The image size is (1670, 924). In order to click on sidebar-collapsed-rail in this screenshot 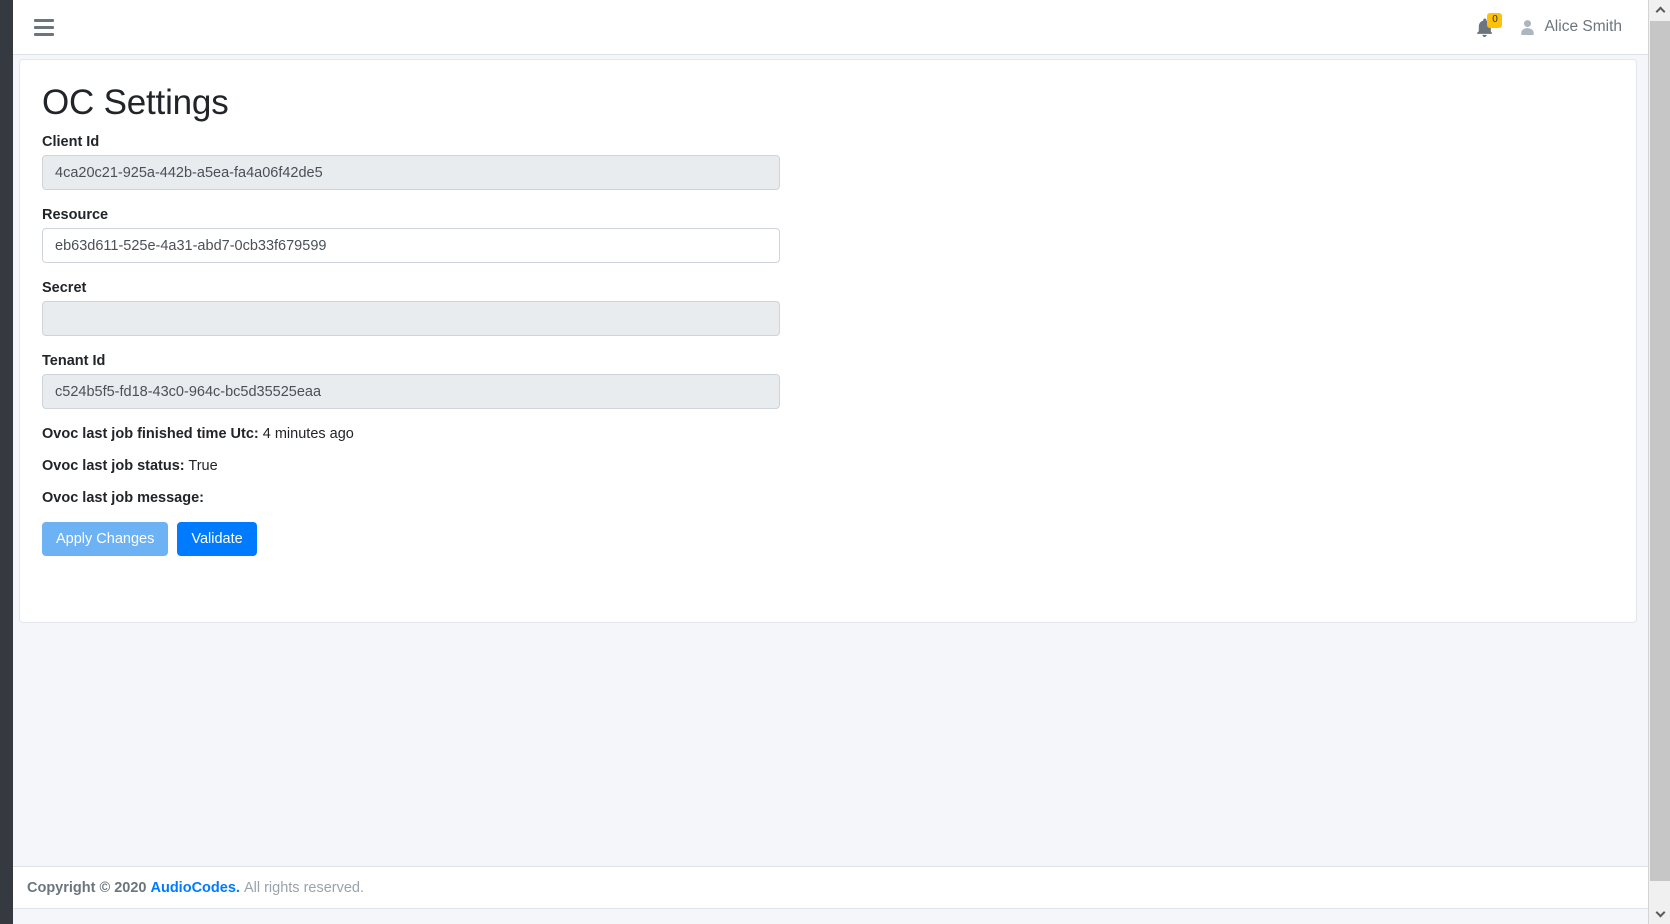, I will do `click(6, 462)`.